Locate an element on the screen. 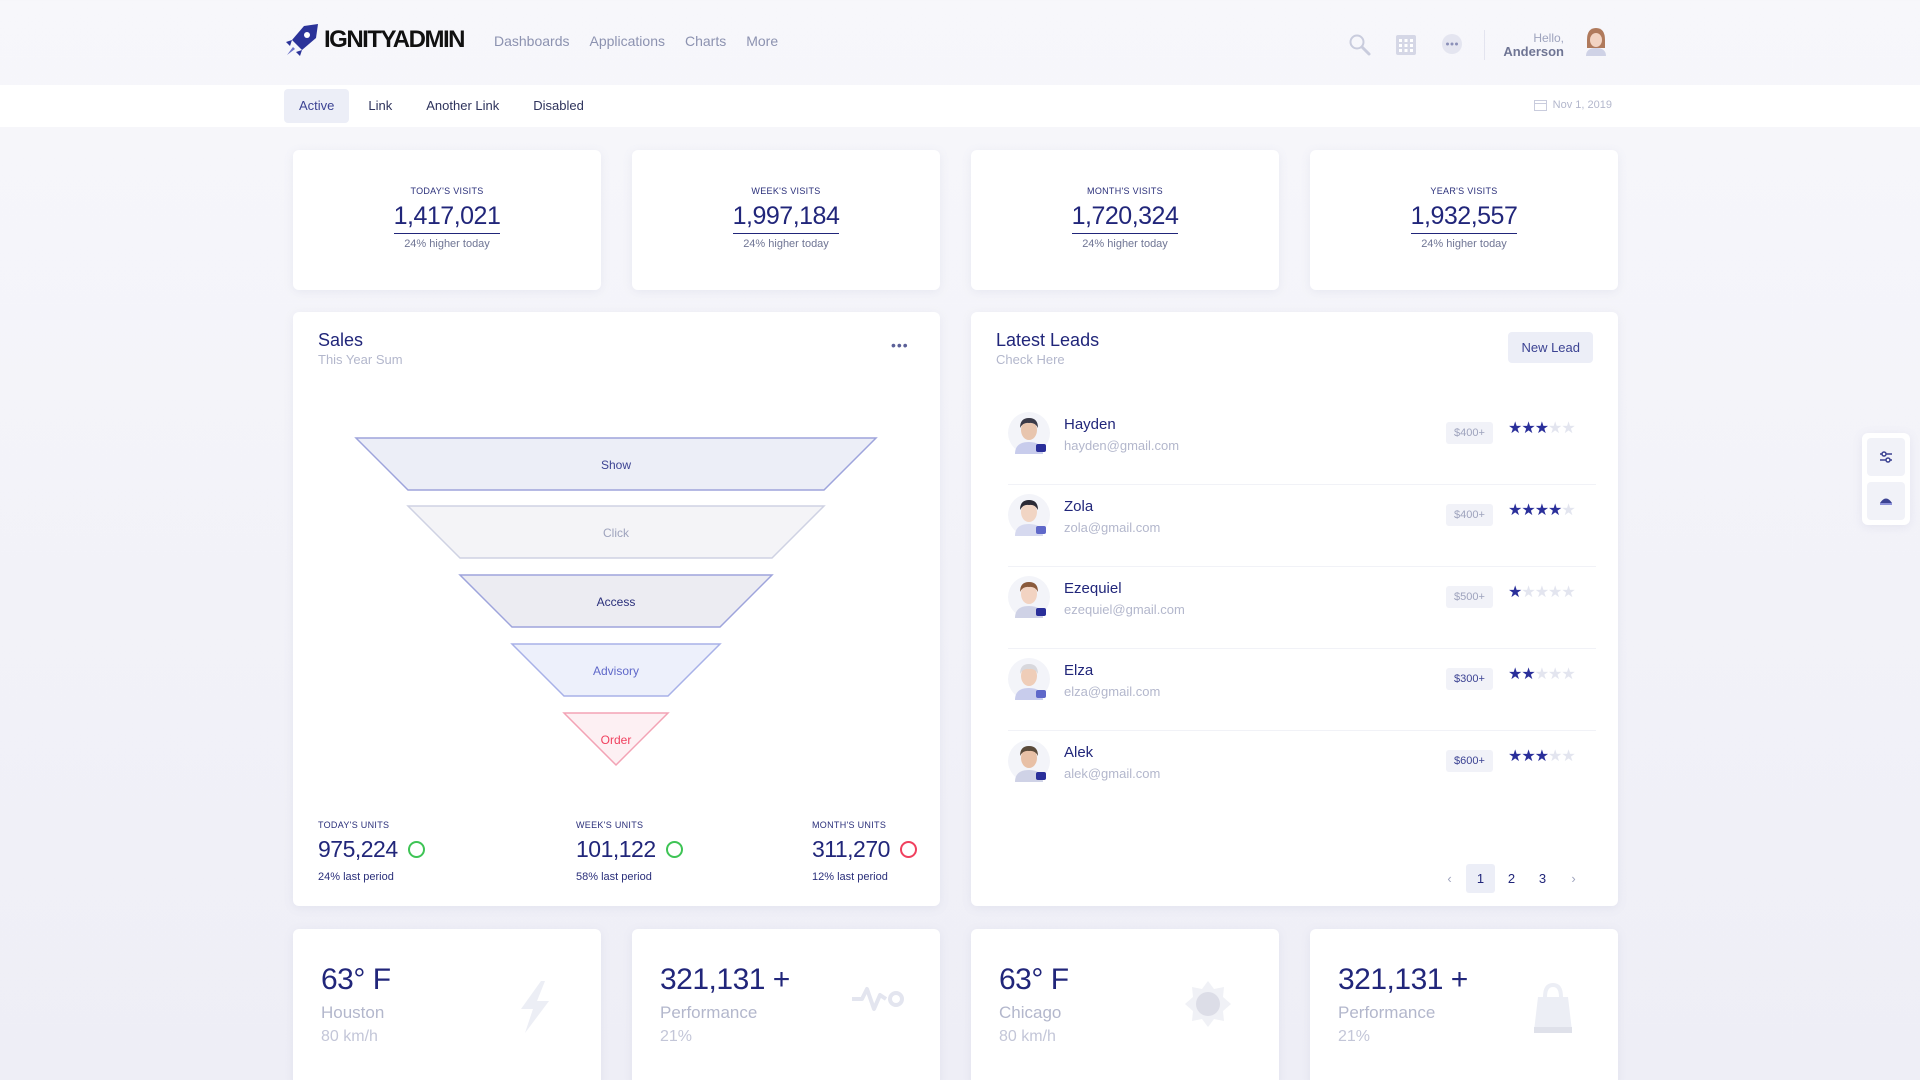 This screenshot has width=1920, height=1080. funnel-stage-advisory: Advisory is located at coordinates (616, 670).